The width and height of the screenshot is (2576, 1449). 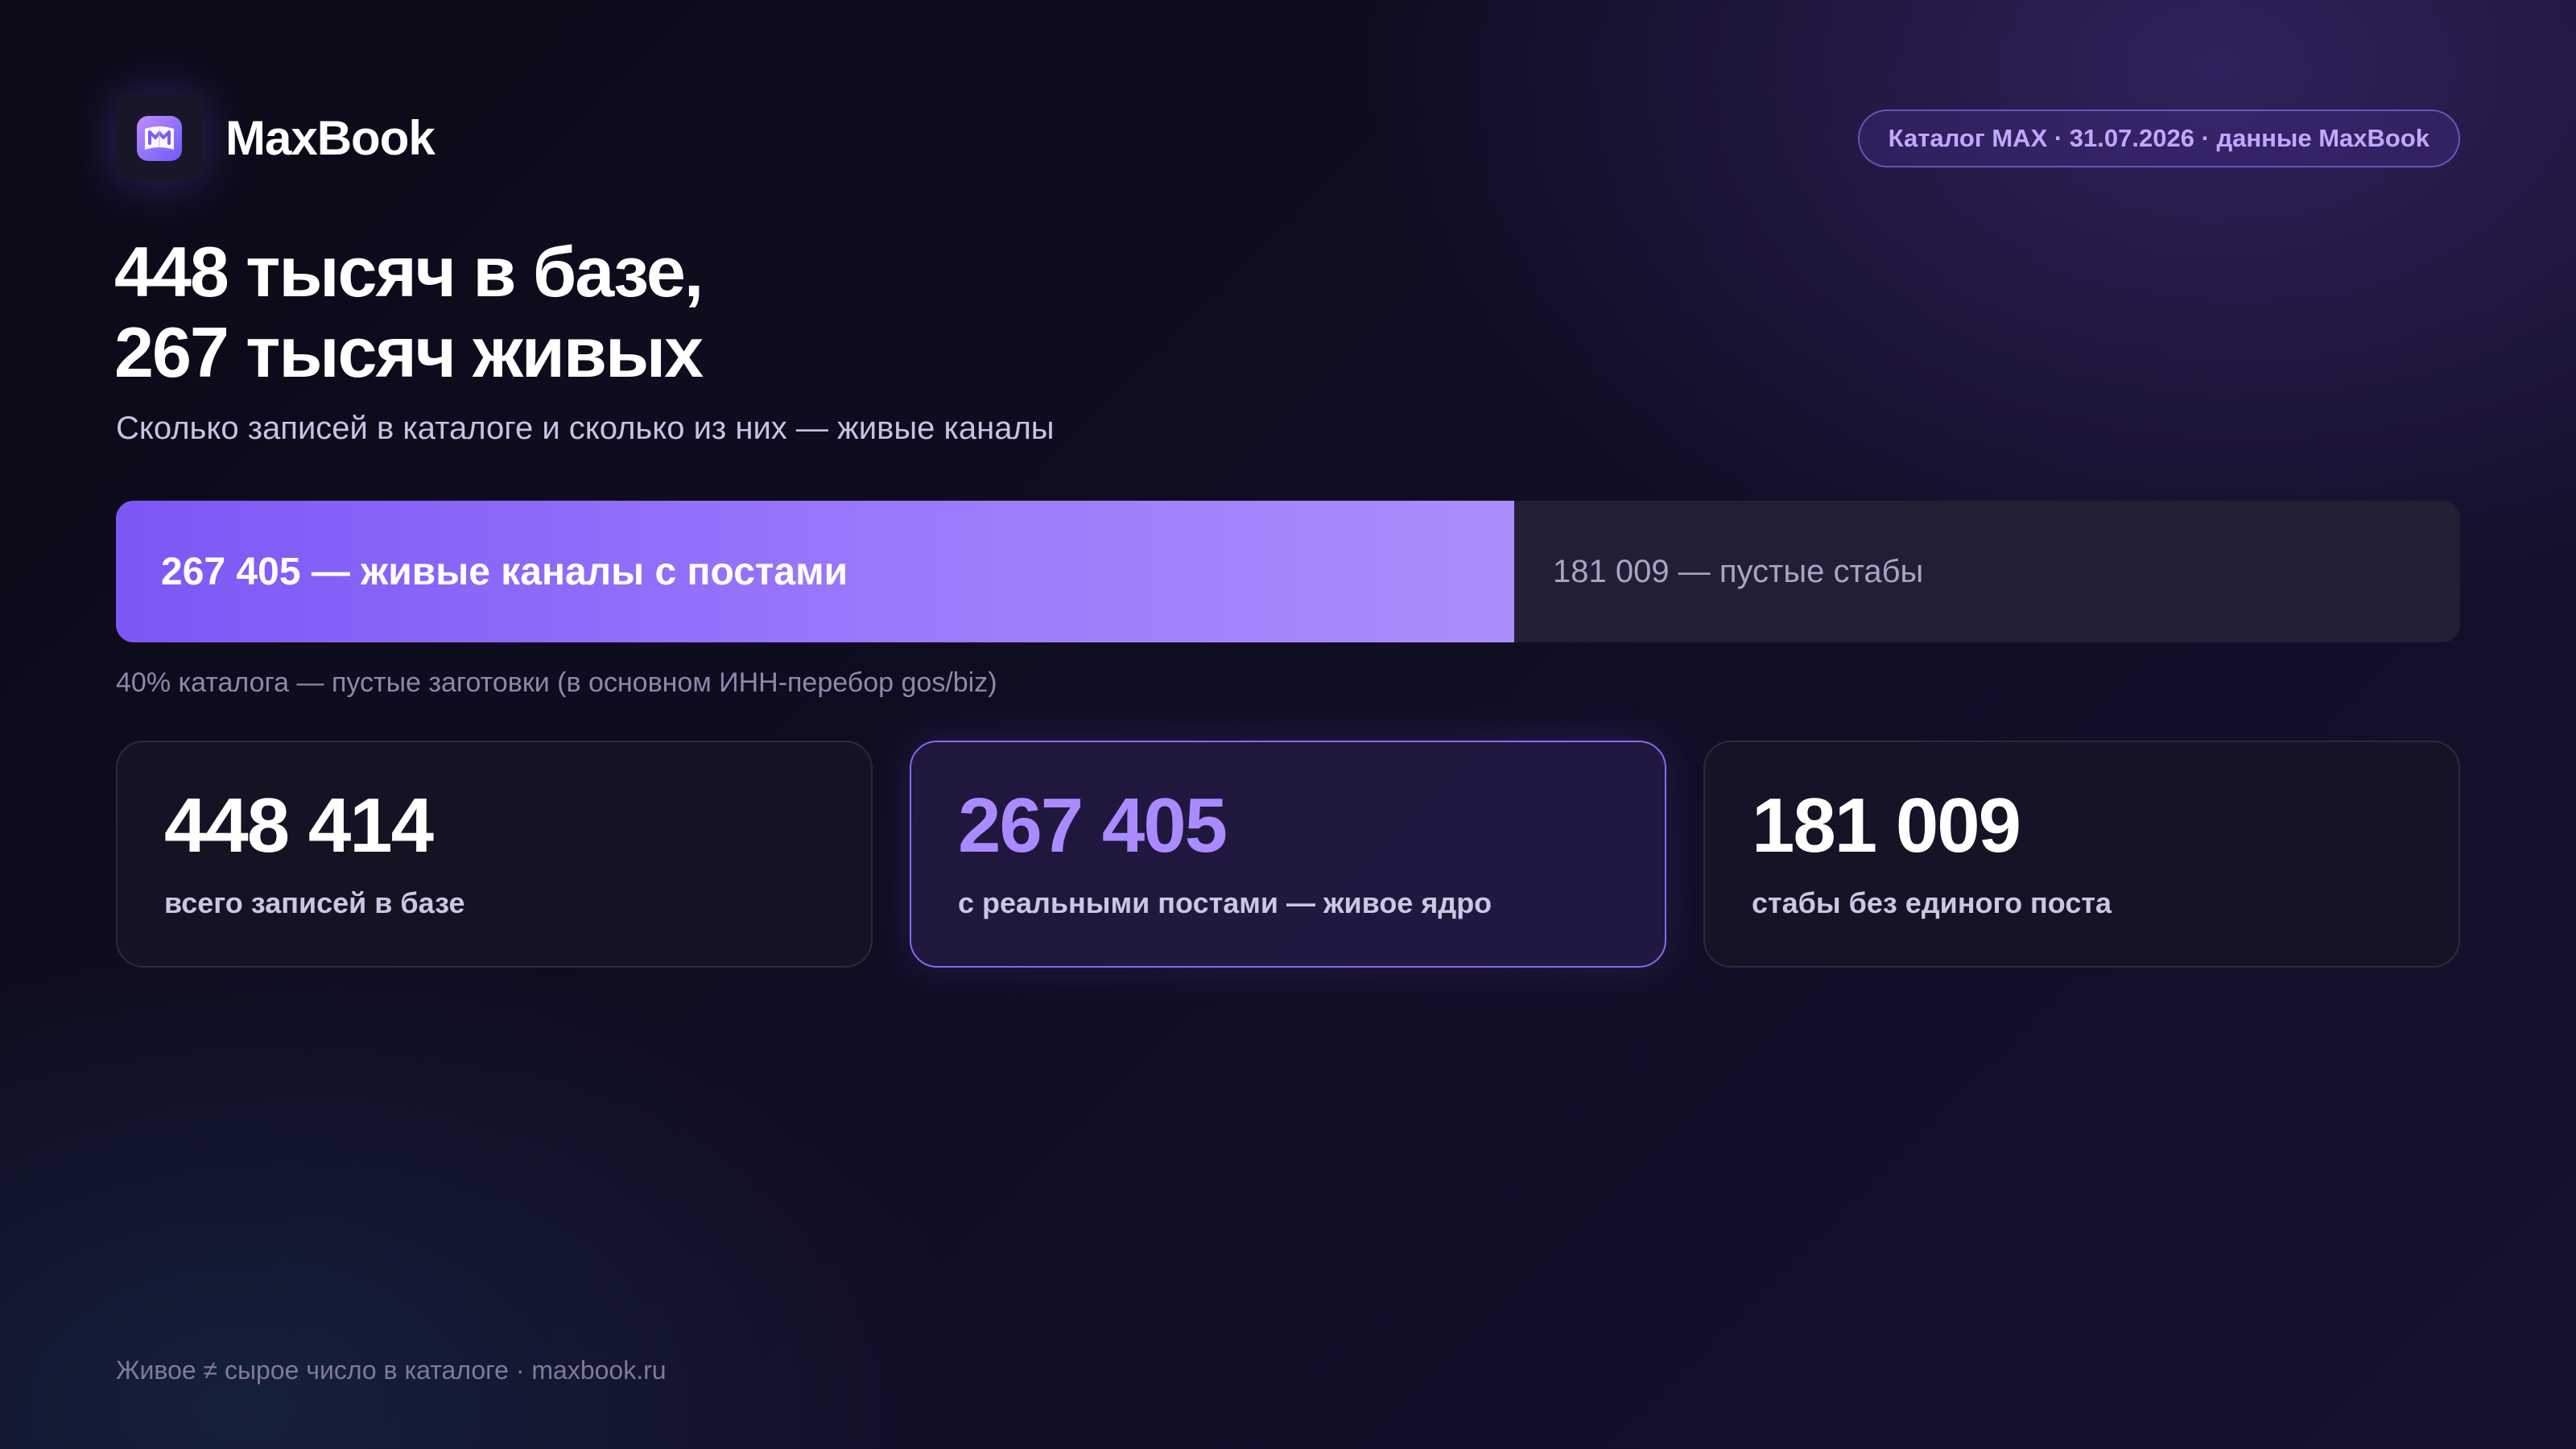 What do you see at coordinates (409, 352) in the screenshot?
I see `title-line-2: 267 тысяч живых` at bounding box center [409, 352].